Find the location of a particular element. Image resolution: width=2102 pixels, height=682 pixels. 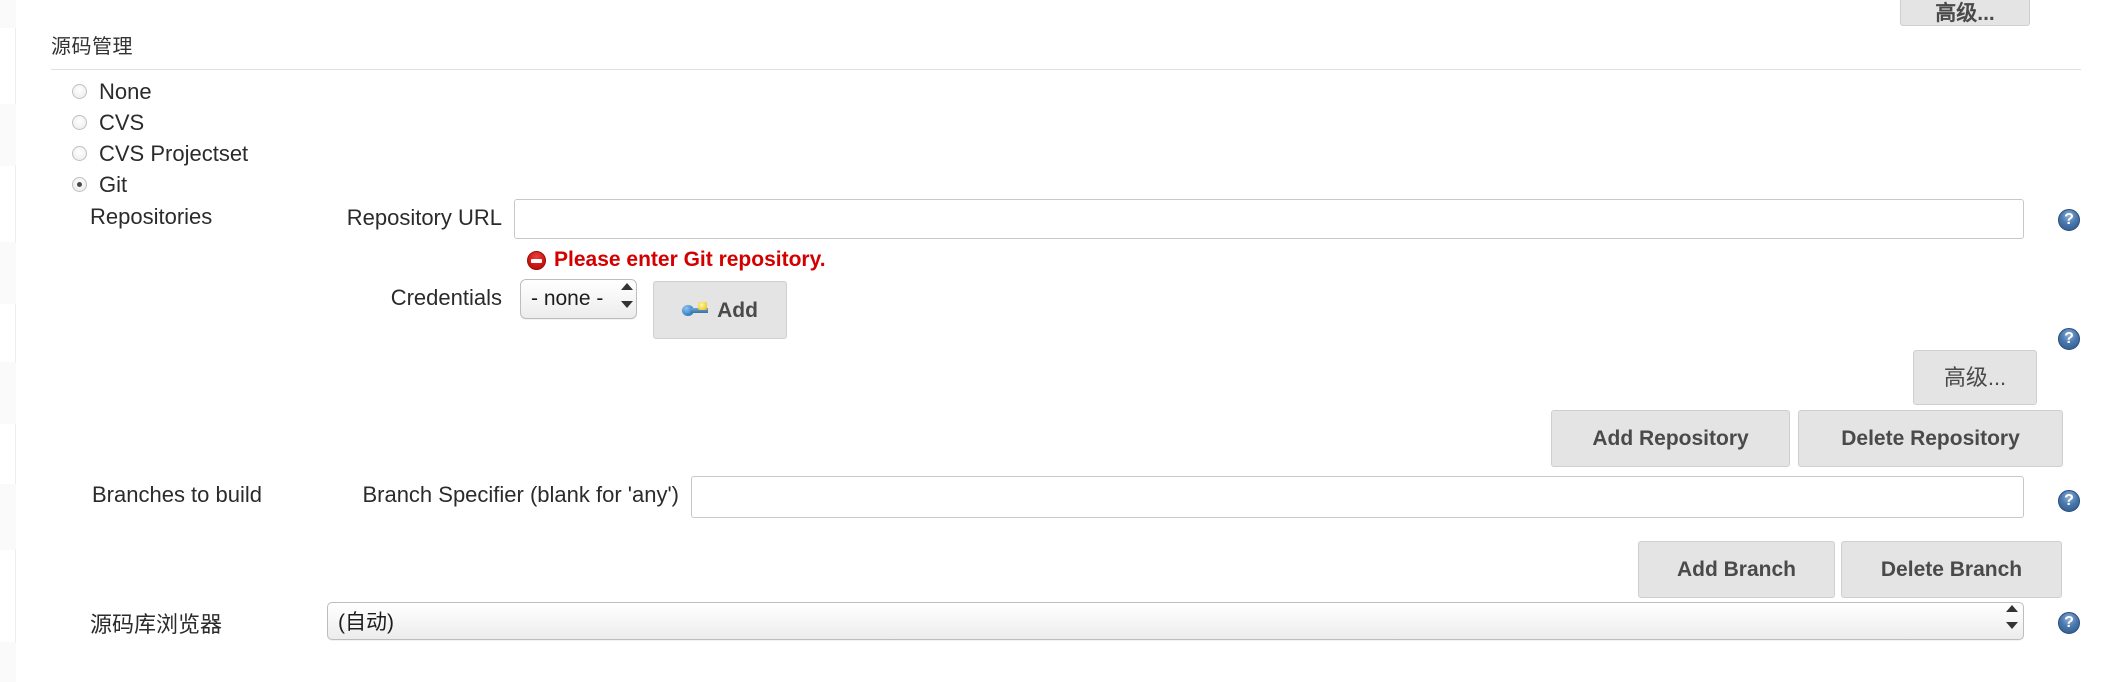

help-icon-repository-url is located at coordinates (2069, 220).